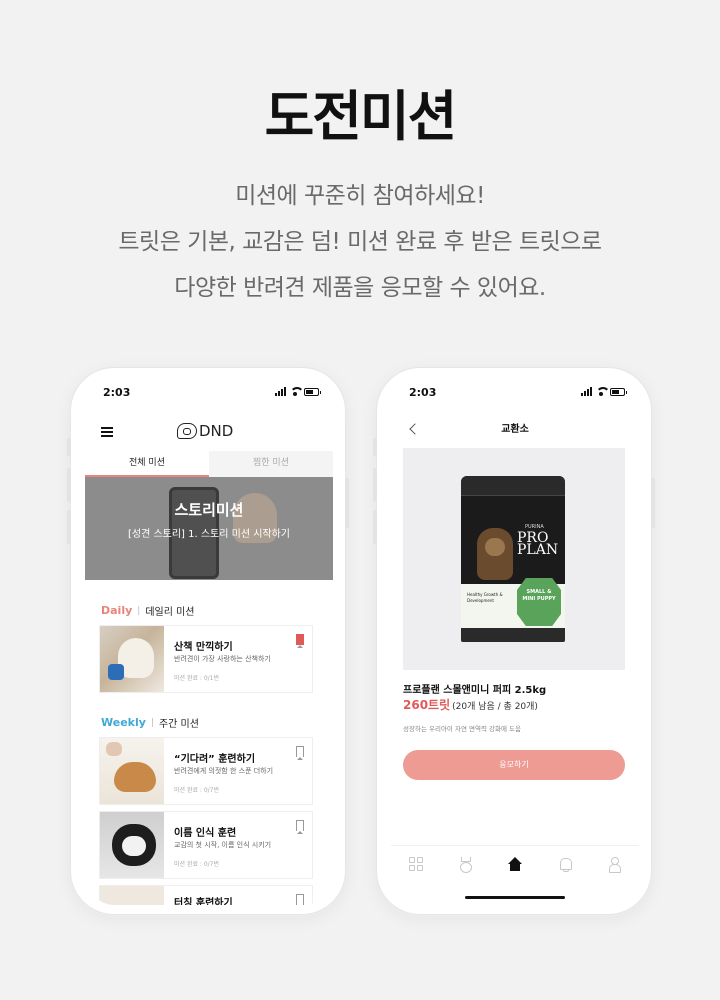  I want to click on hero-line-3: 다양한 반려견 제품을 응모할 수 있어요., so click(360, 288).